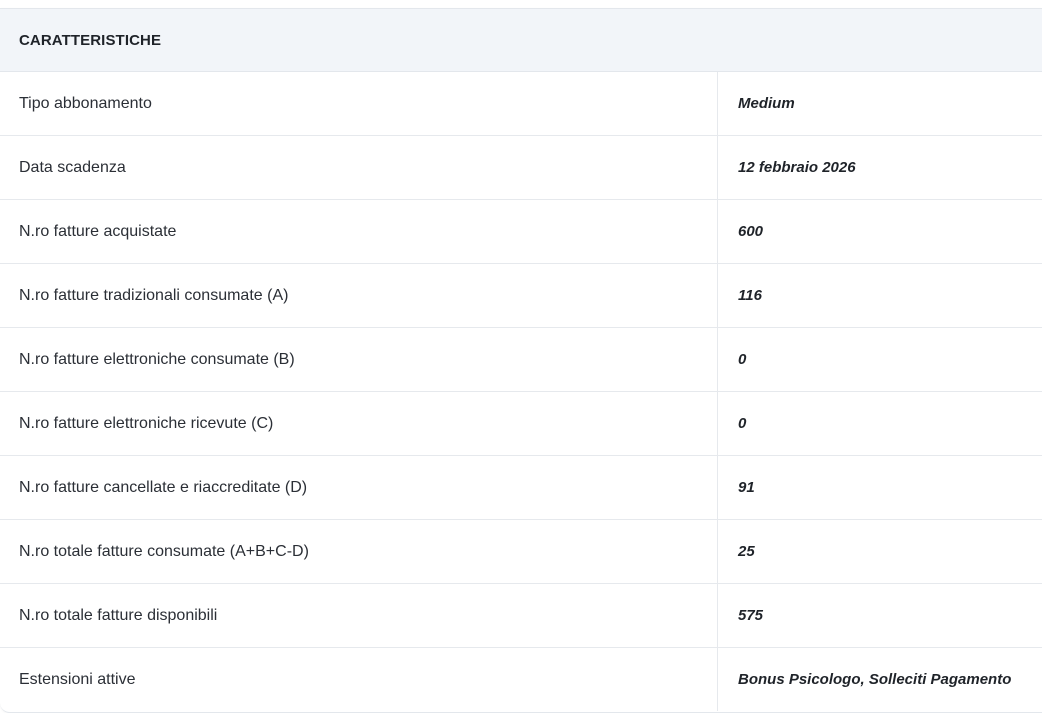 This screenshot has width=1042, height=713. I want to click on row-label: N.ro fatture elettroniche consumate (B), so click(359, 359).